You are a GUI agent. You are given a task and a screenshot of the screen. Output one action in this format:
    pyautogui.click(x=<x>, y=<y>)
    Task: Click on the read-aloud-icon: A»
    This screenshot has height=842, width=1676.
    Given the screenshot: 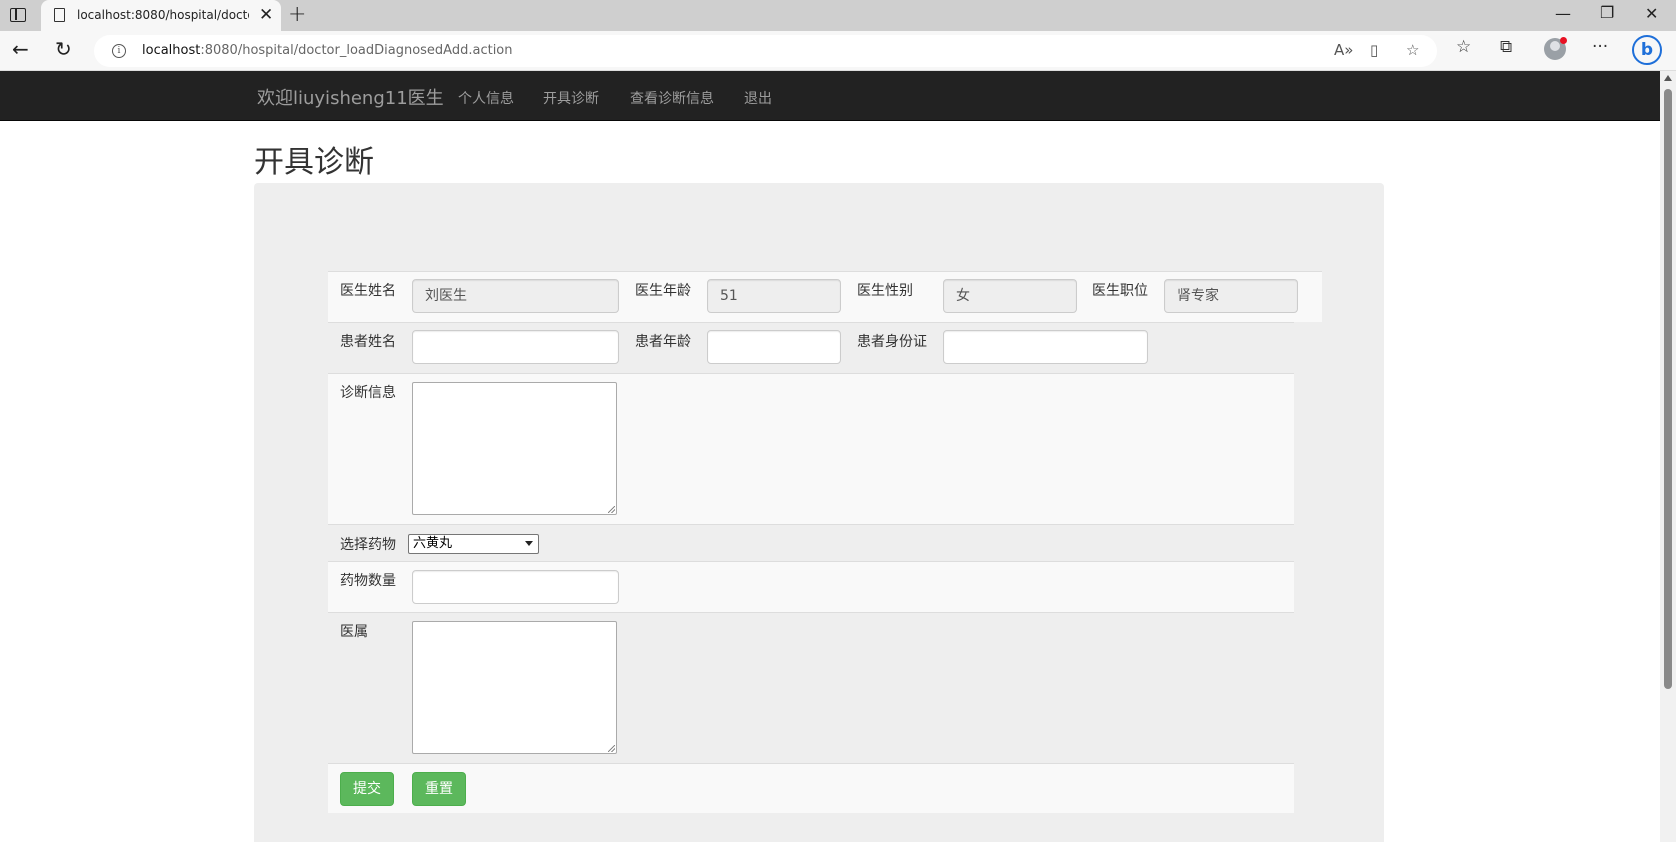 What is the action you would take?
    pyautogui.click(x=1343, y=50)
    